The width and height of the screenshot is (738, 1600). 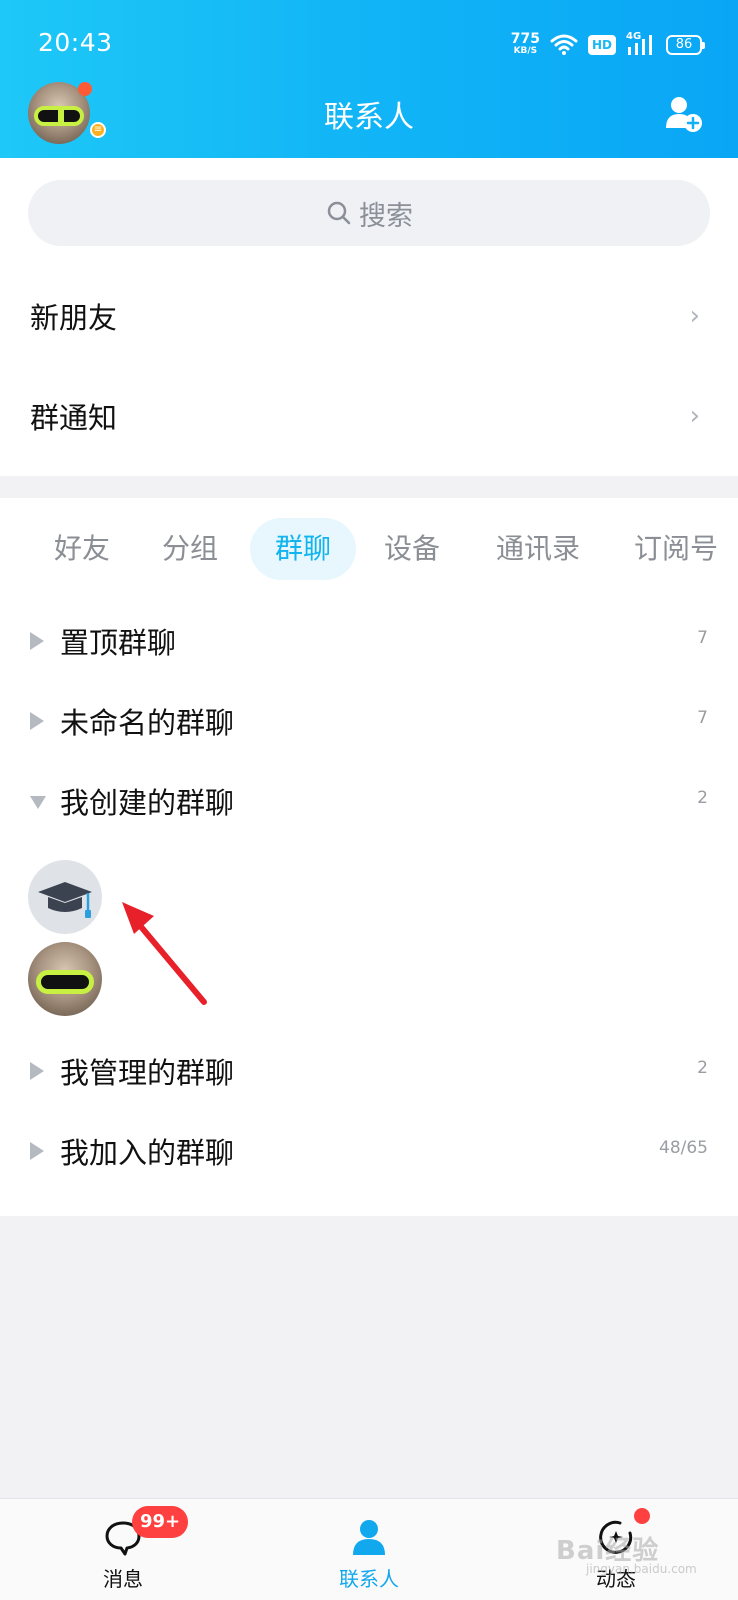 I want to click on signal-bars-icon, so click(x=640, y=45).